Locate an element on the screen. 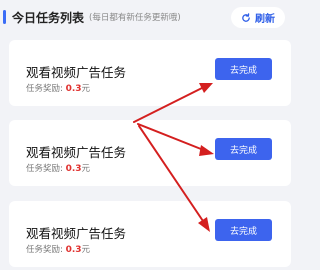 This screenshot has width=320, height=270. page-title: 今日任务列表 is located at coordinates (48, 18).